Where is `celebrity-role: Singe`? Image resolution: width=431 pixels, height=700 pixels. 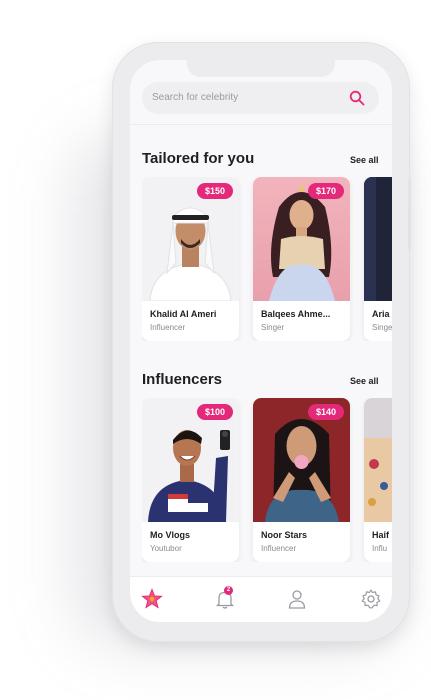
celebrity-role: Singe is located at coordinates (382, 327).